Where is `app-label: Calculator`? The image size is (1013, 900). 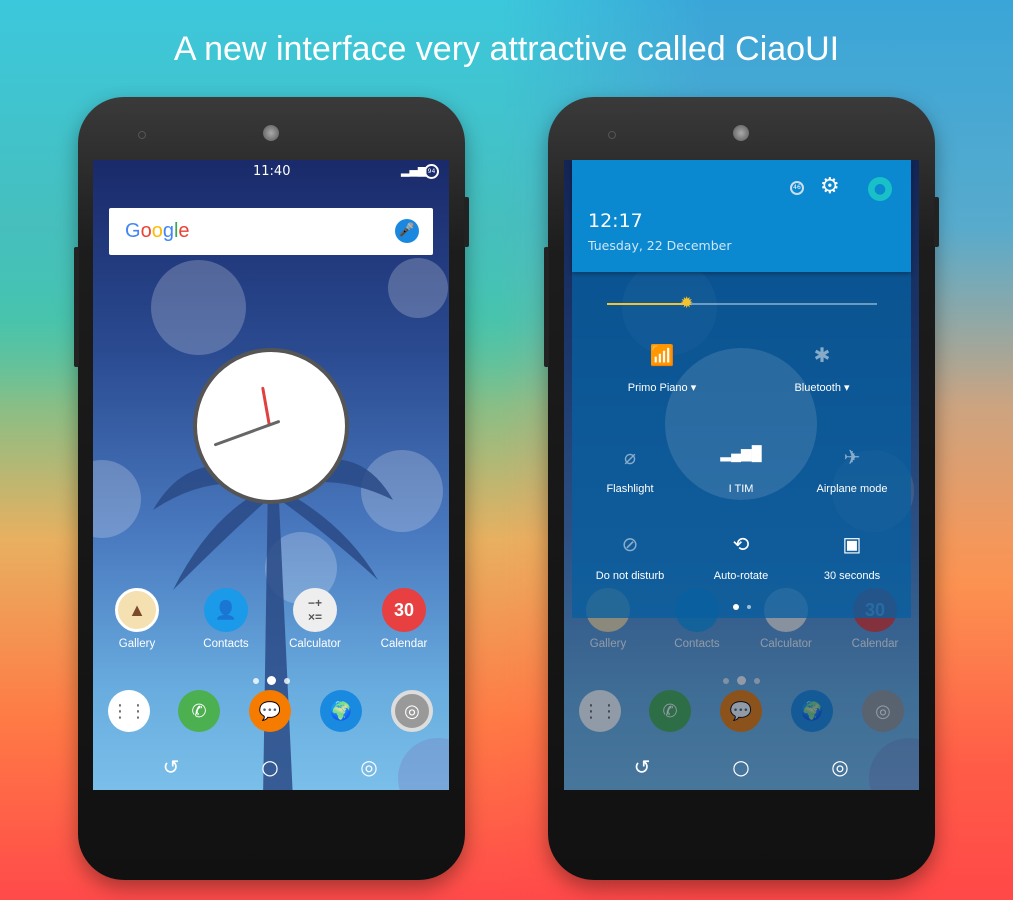 app-label: Calculator is located at coordinates (315, 644).